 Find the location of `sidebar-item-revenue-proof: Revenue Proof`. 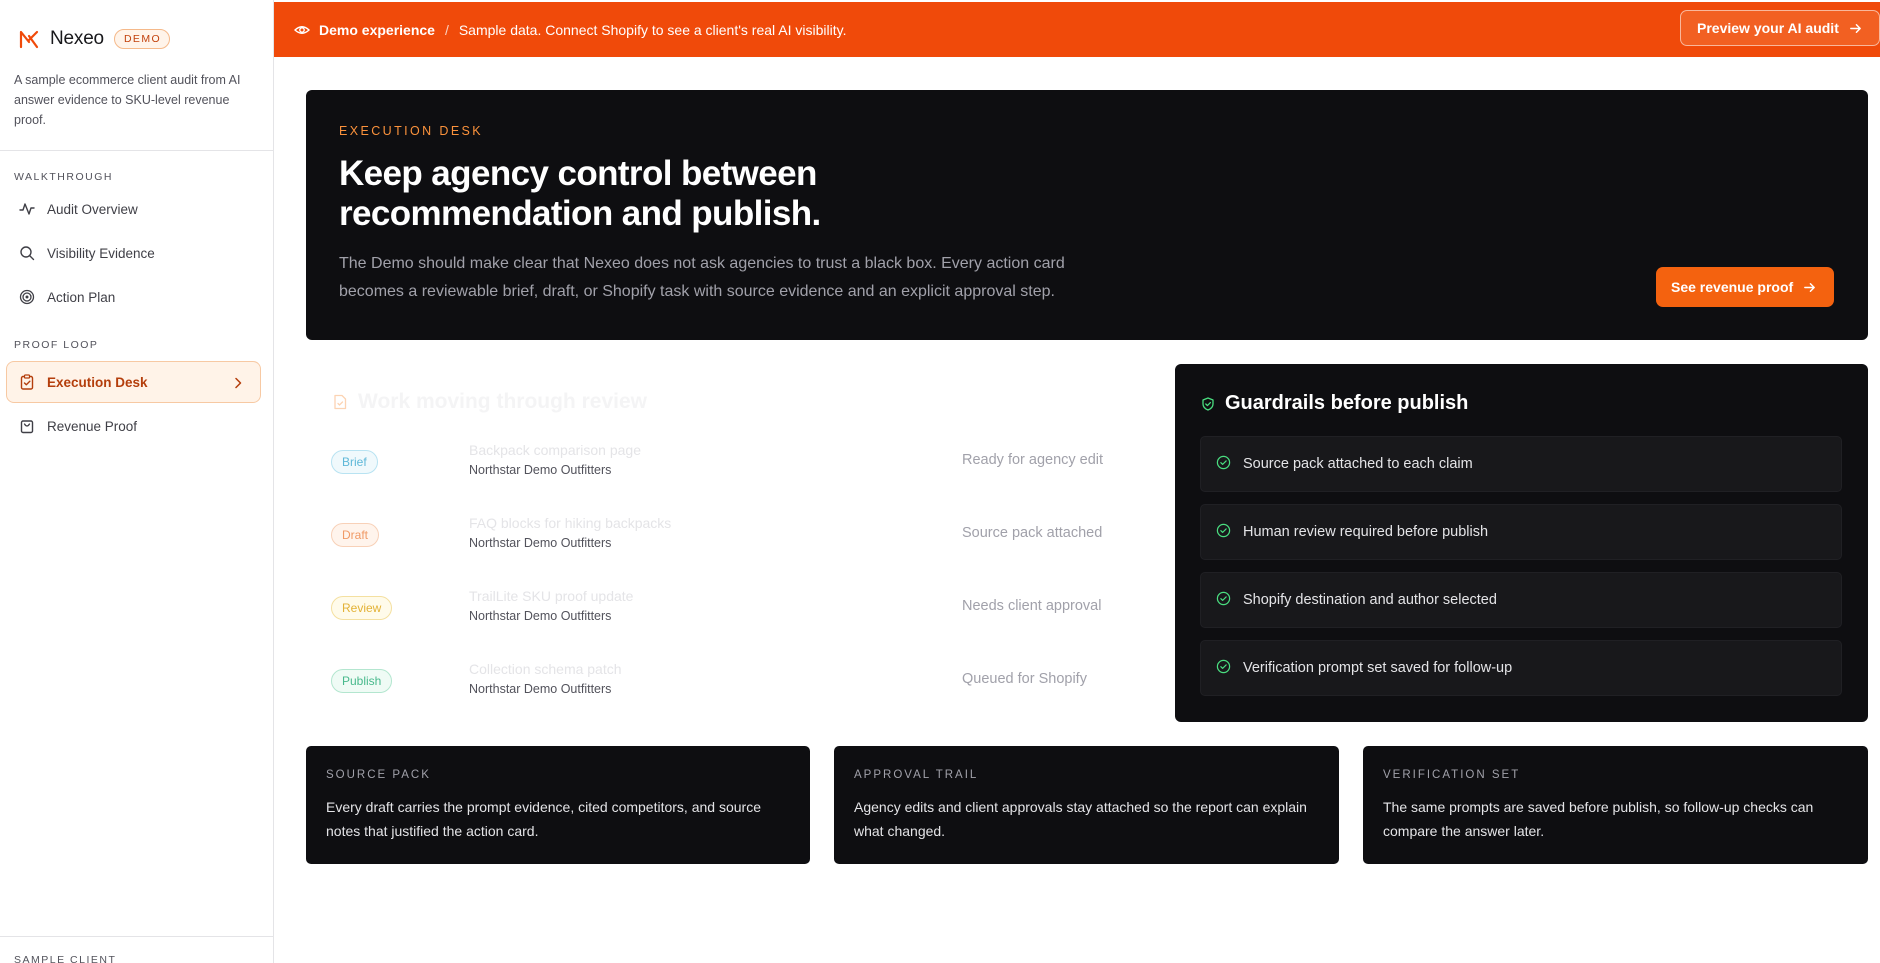

sidebar-item-revenue-proof: Revenue Proof is located at coordinates (133, 426).